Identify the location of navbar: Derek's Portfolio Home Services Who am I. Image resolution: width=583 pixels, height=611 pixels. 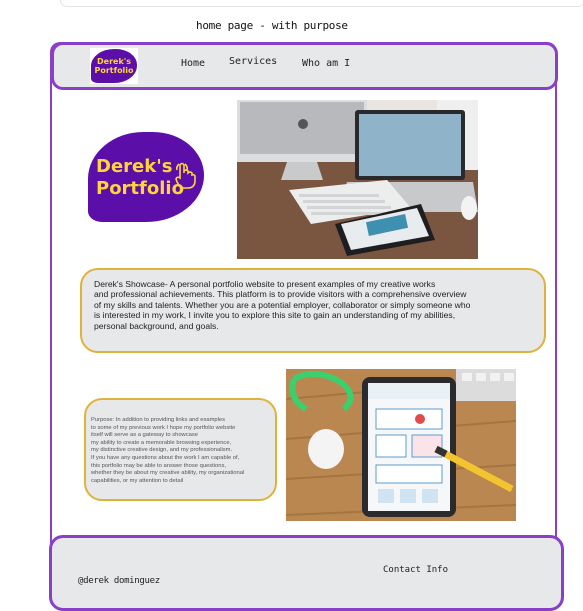
(304, 66).